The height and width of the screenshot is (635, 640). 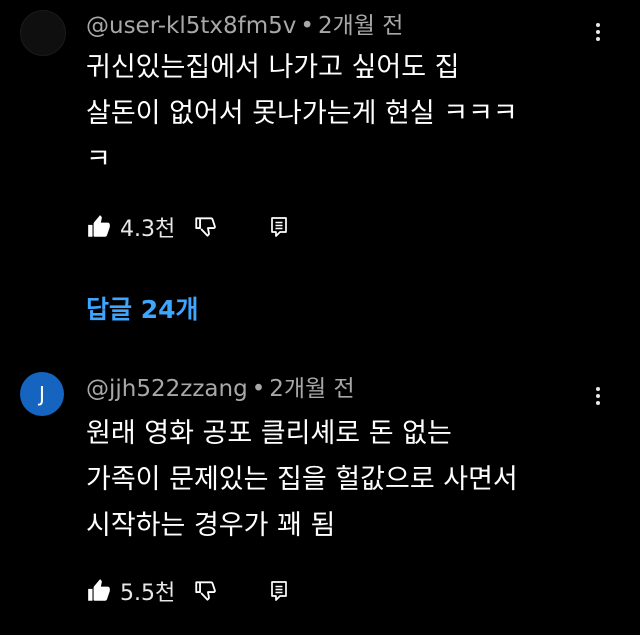 What do you see at coordinates (98, 159) in the screenshot?
I see `comment-line: ㅋ` at bounding box center [98, 159].